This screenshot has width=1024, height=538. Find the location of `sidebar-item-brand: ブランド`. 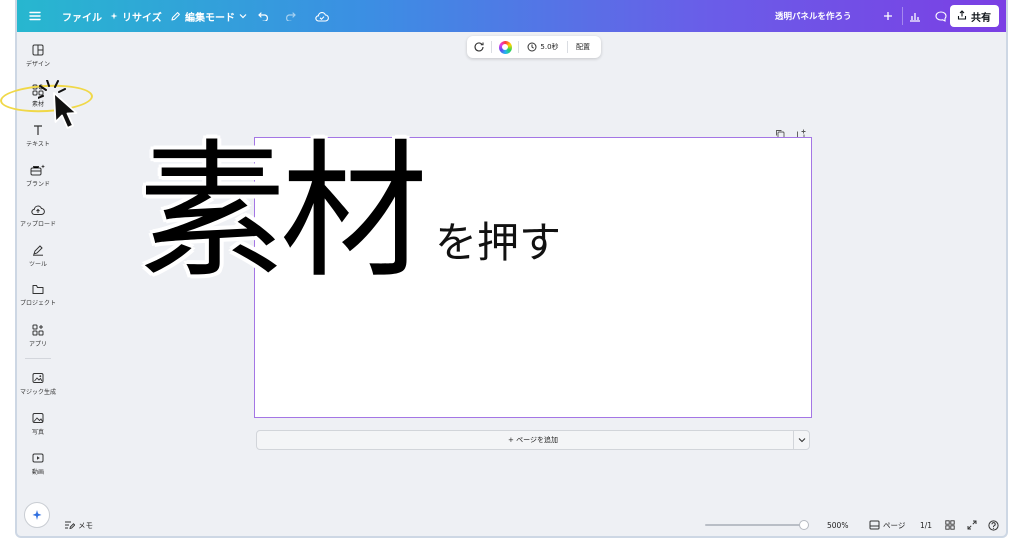

sidebar-item-brand: ブランド is located at coordinates (38, 176).